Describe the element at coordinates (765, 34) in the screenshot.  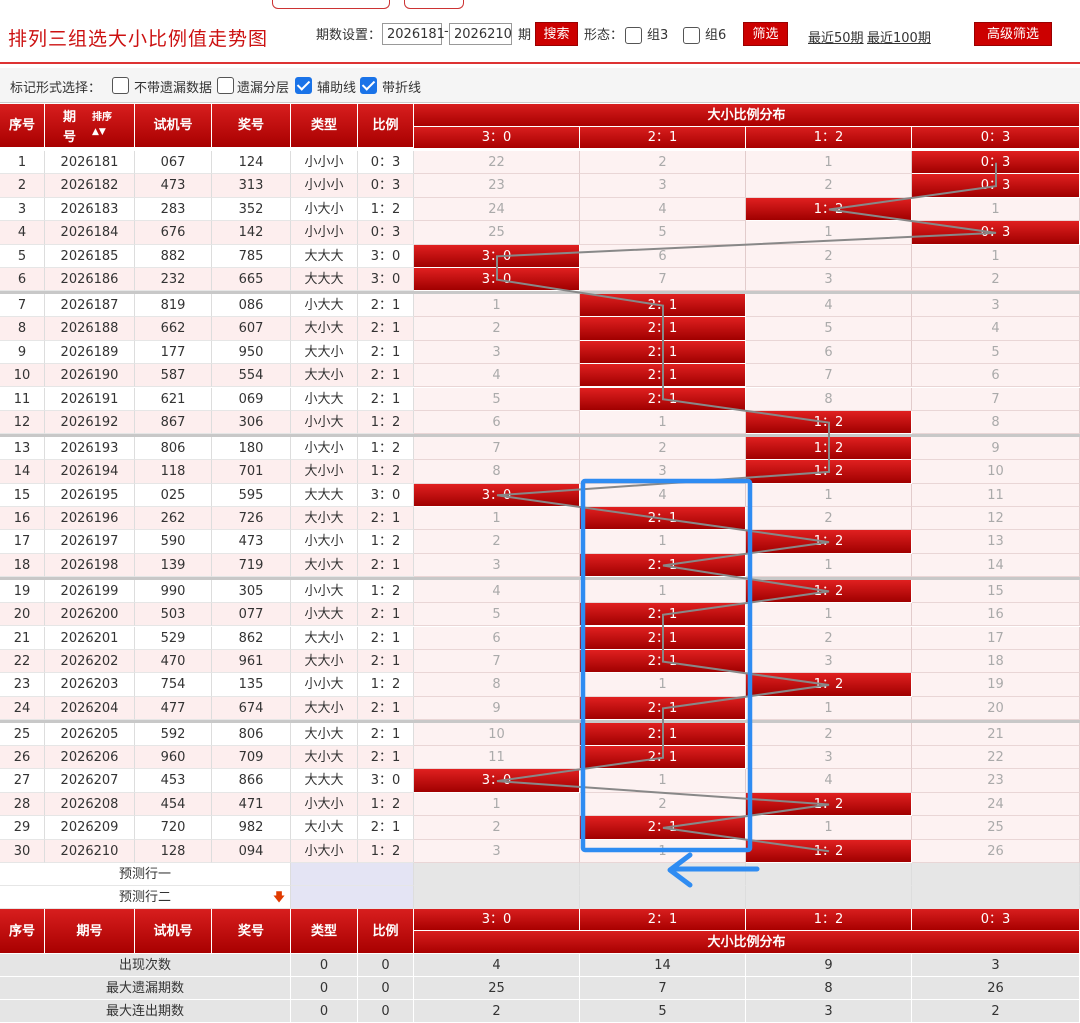
I see `filter-button: 筛选` at that location.